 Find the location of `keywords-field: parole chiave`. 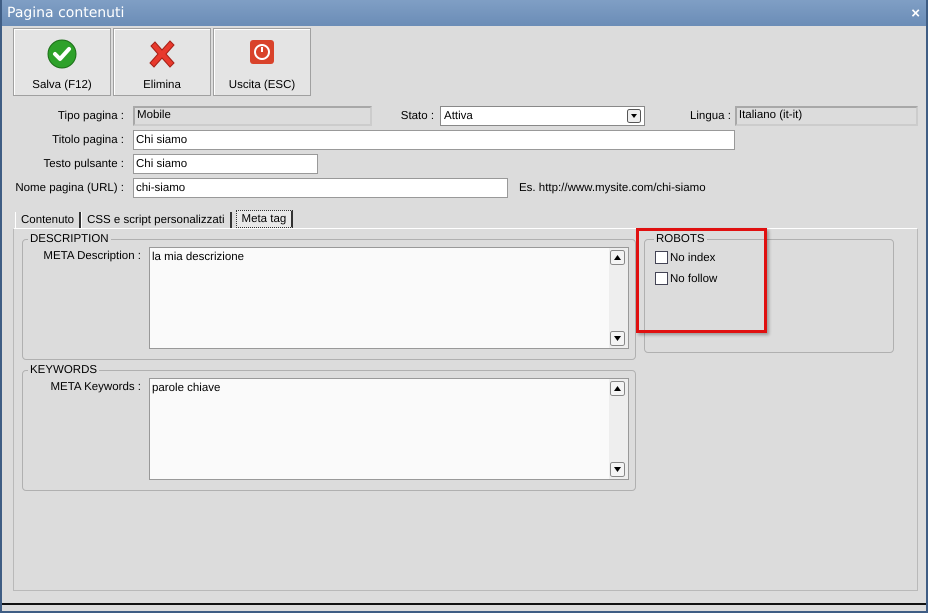

keywords-field: parole chiave is located at coordinates (389, 429).